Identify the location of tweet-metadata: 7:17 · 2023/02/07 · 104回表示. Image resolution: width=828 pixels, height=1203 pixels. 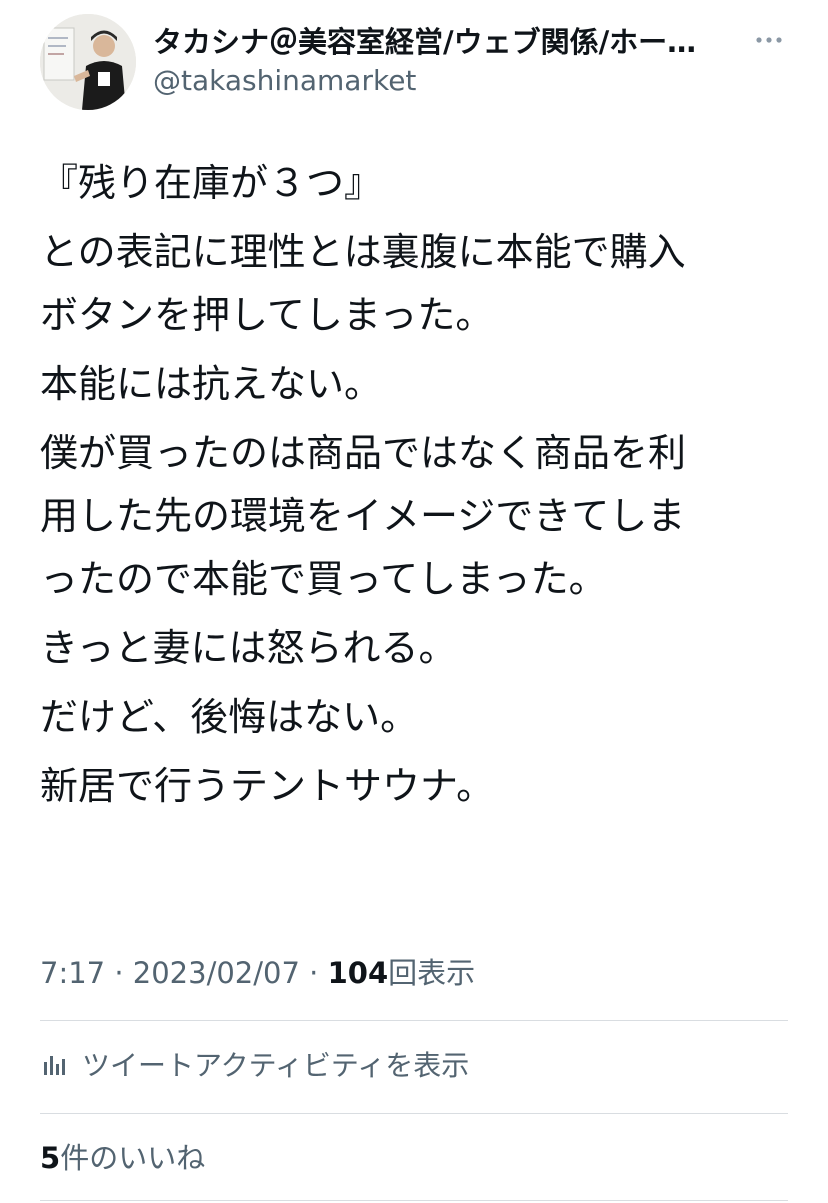
(257, 973).